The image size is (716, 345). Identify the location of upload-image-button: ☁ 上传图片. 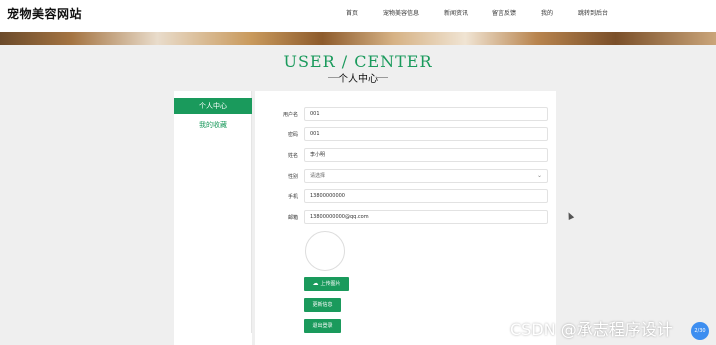
(326, 284).